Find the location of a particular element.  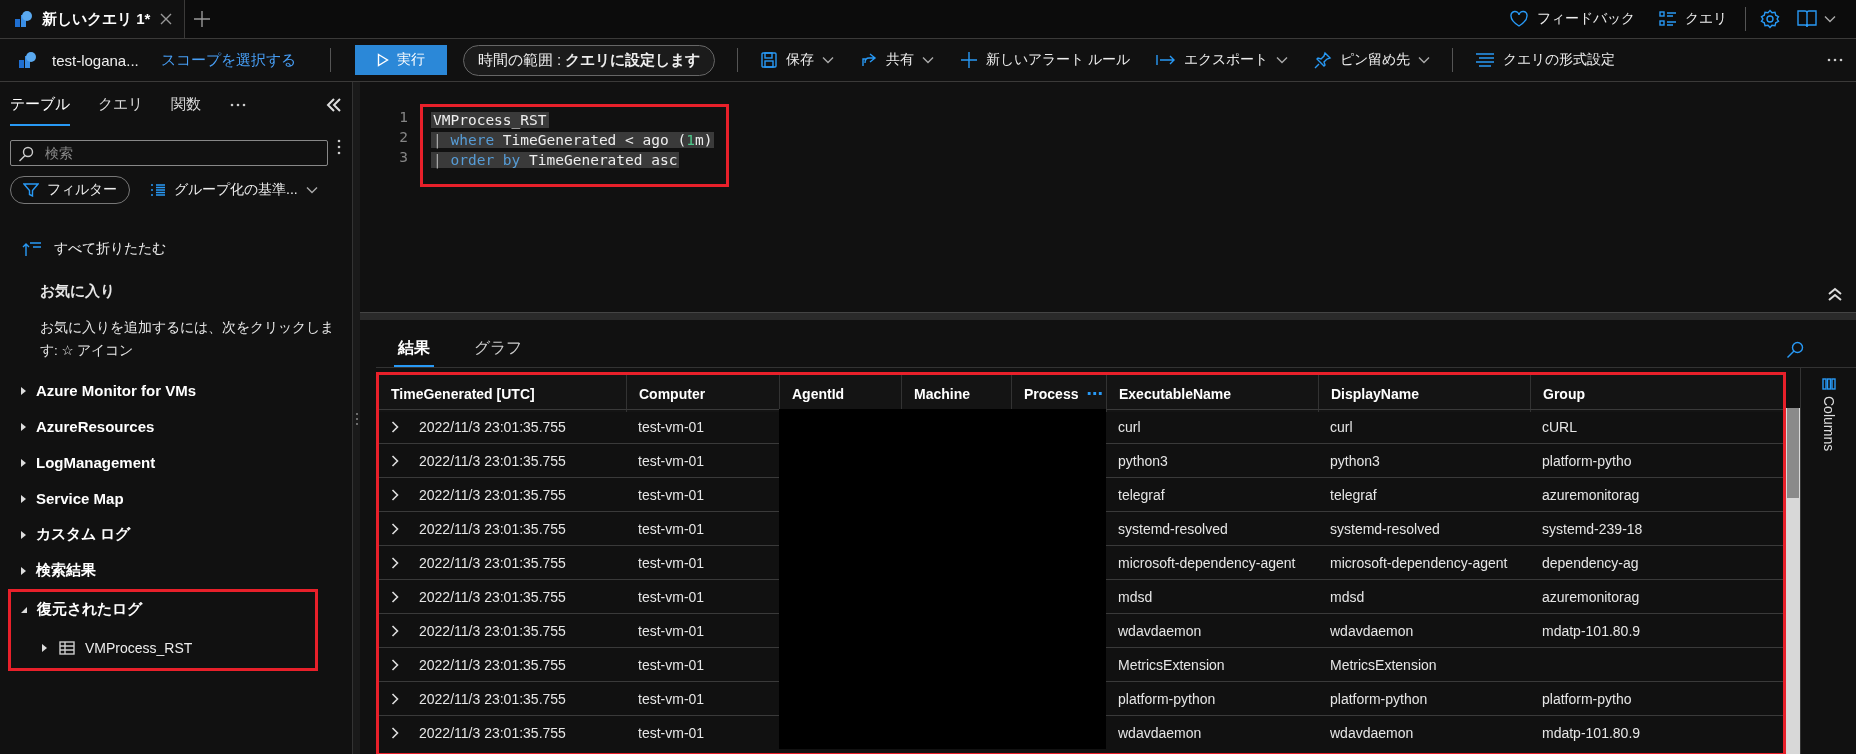

top-action-button: クエリ is located at coordinates (1693, 19).